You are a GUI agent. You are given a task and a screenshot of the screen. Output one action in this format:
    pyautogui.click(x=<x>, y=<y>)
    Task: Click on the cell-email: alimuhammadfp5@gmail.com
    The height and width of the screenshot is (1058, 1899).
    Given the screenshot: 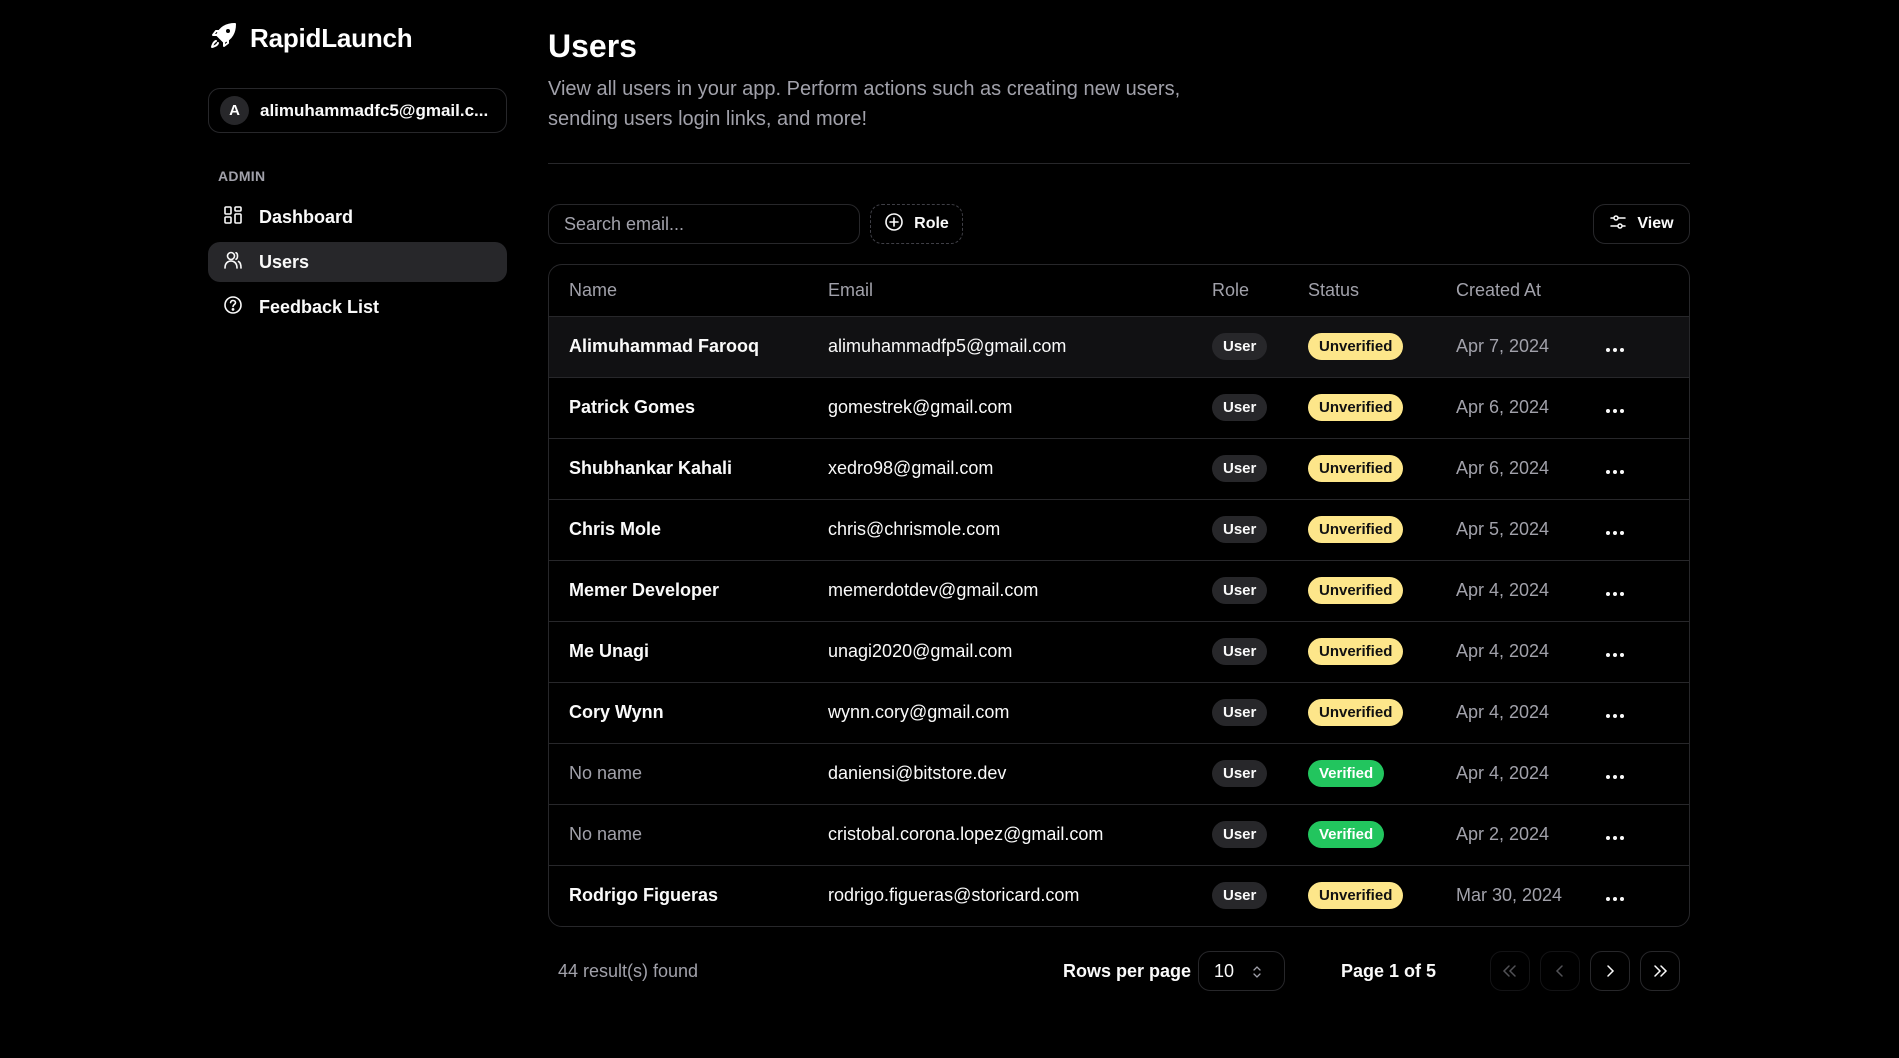 What is the action you would take?
    pyautogui.click(x=1000, y=347)
    